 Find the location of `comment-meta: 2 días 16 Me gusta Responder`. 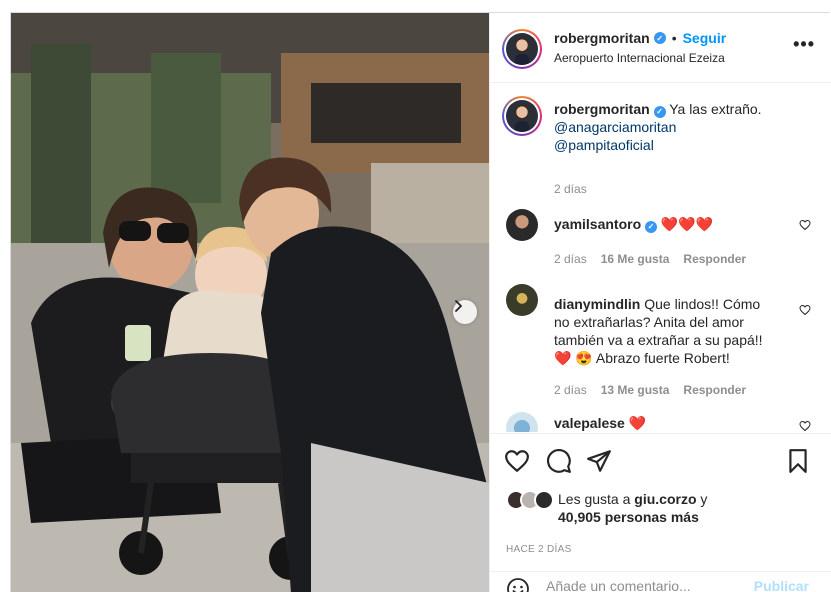

comment-meta: 2 días 16 Me gusta Responder is located at coordinates (650, 259).